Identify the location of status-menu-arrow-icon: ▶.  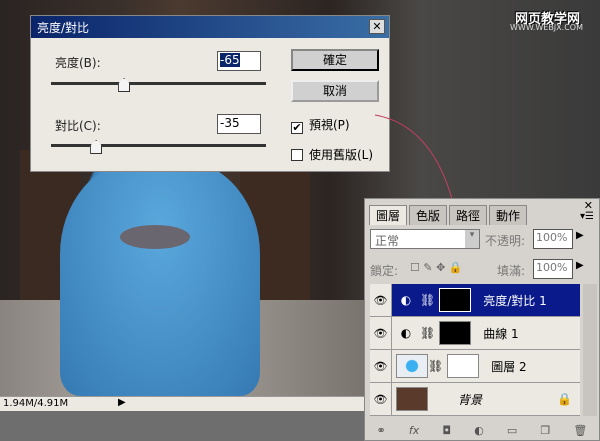
(122, 402).